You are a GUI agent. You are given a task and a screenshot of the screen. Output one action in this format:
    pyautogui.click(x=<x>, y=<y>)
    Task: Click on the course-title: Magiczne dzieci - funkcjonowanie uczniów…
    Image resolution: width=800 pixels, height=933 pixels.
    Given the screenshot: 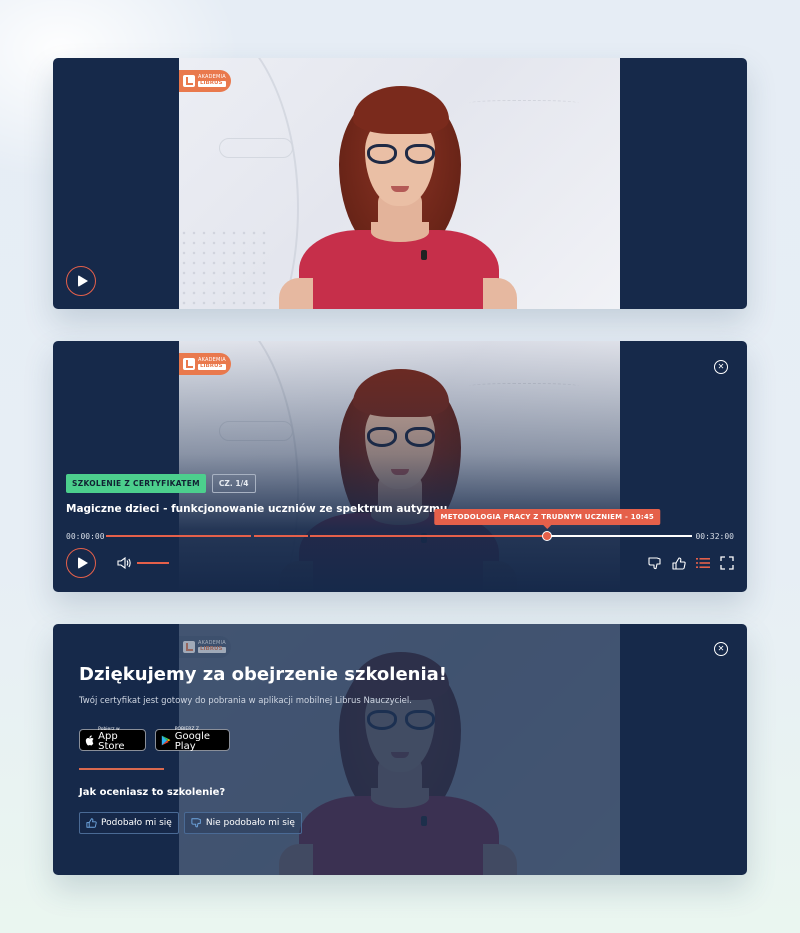 What is the action you would take?
    pyautogui.click(x=257, y=509)
    